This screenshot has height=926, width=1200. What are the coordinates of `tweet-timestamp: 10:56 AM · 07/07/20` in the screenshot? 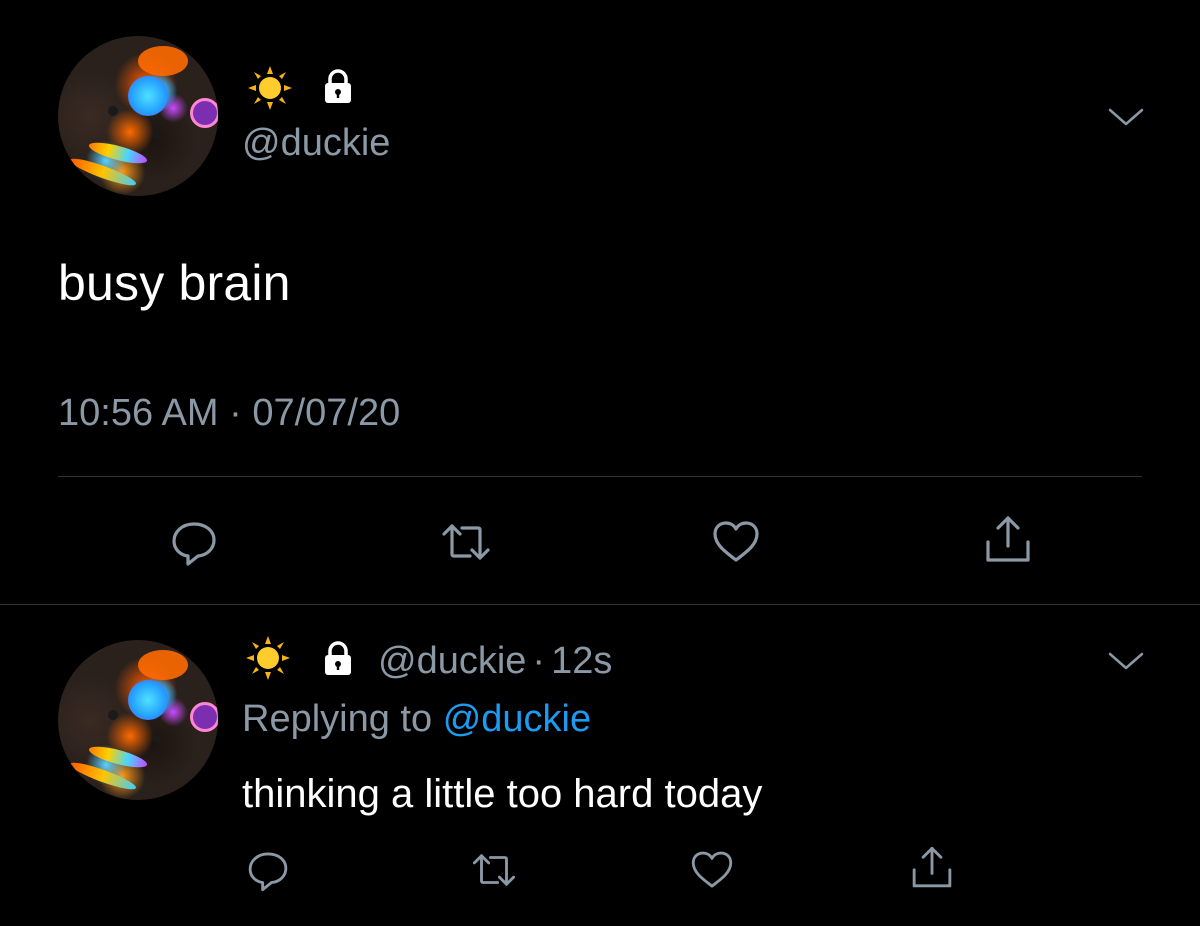 It's located at (229, 413).